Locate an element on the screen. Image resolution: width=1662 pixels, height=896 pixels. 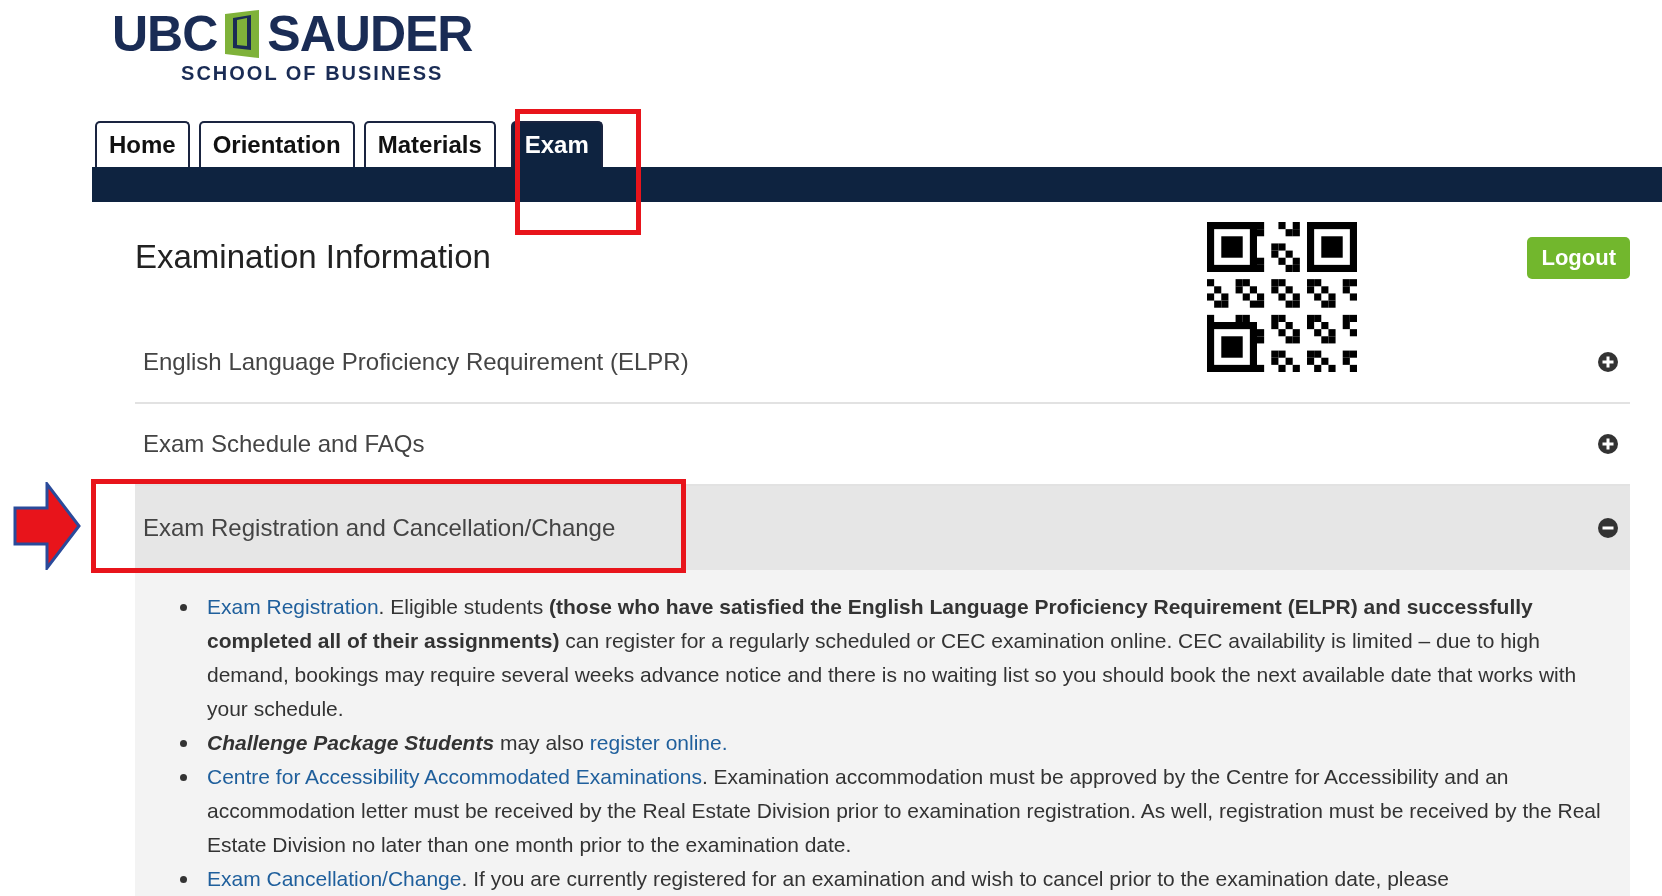
accordion-header: English Language Proficiency Requirement (ELPR) is located at coordinates (882, 363).